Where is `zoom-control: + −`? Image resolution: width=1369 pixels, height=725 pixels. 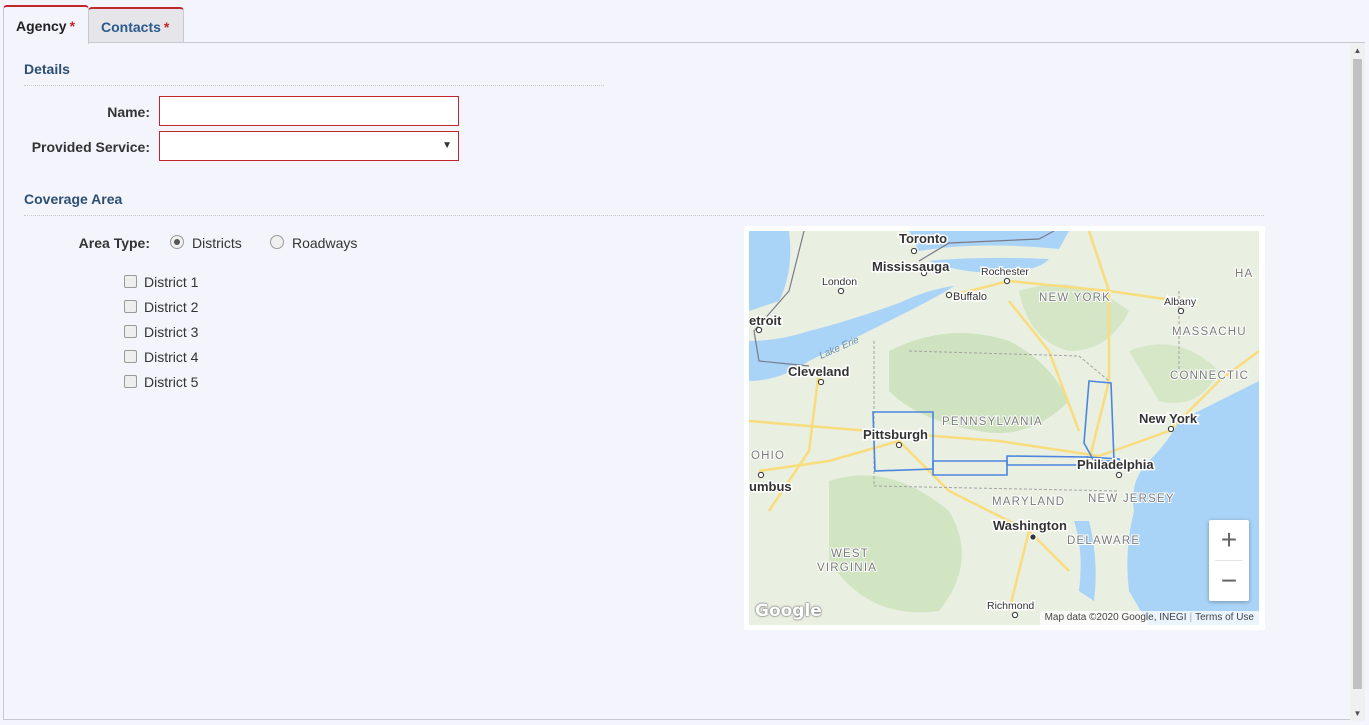
zoom-control: + − is located at coordinates (1229, 560).